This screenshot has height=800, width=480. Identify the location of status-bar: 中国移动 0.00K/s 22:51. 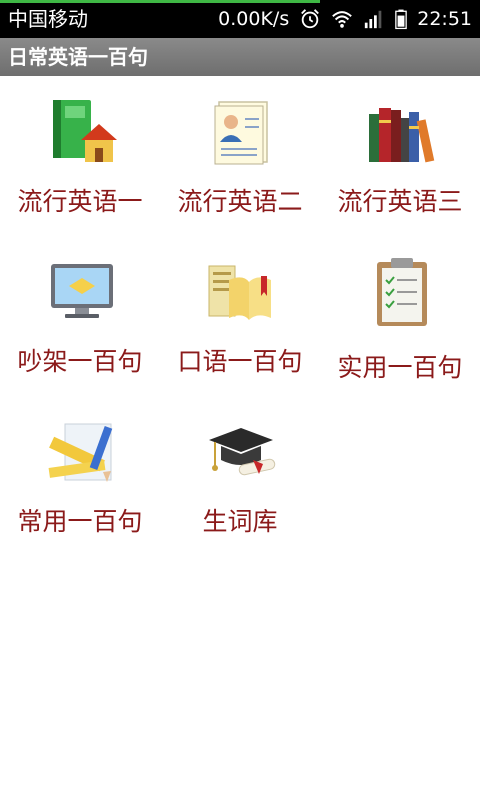
(240, 19).